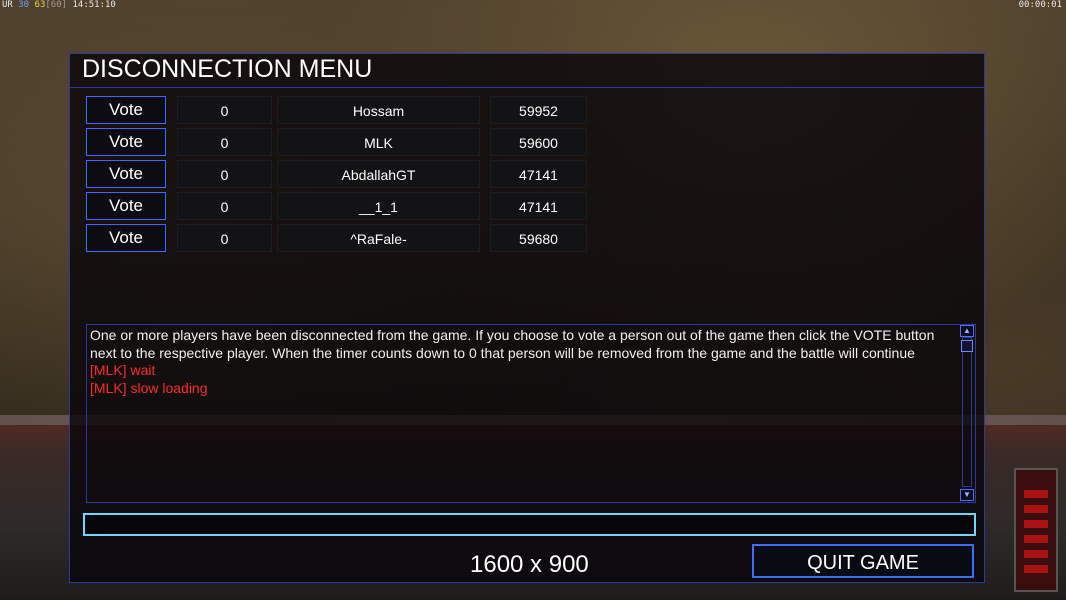 This screenshot has width=1066, height=600. What do you see at coordinates (529, 524) in the screenshot?
I see `chat-input` at bounding box center [529, 524].